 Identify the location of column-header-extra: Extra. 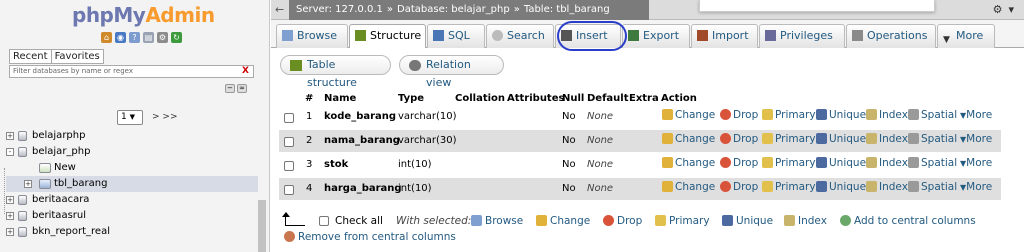
(644, 98).